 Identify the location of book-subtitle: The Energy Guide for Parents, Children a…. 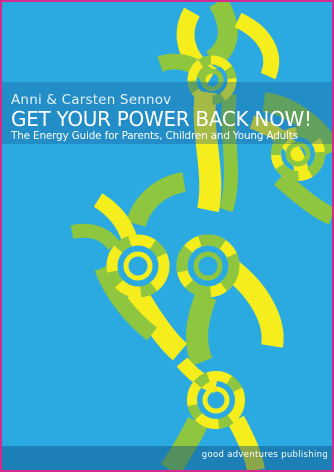
(155, 136).